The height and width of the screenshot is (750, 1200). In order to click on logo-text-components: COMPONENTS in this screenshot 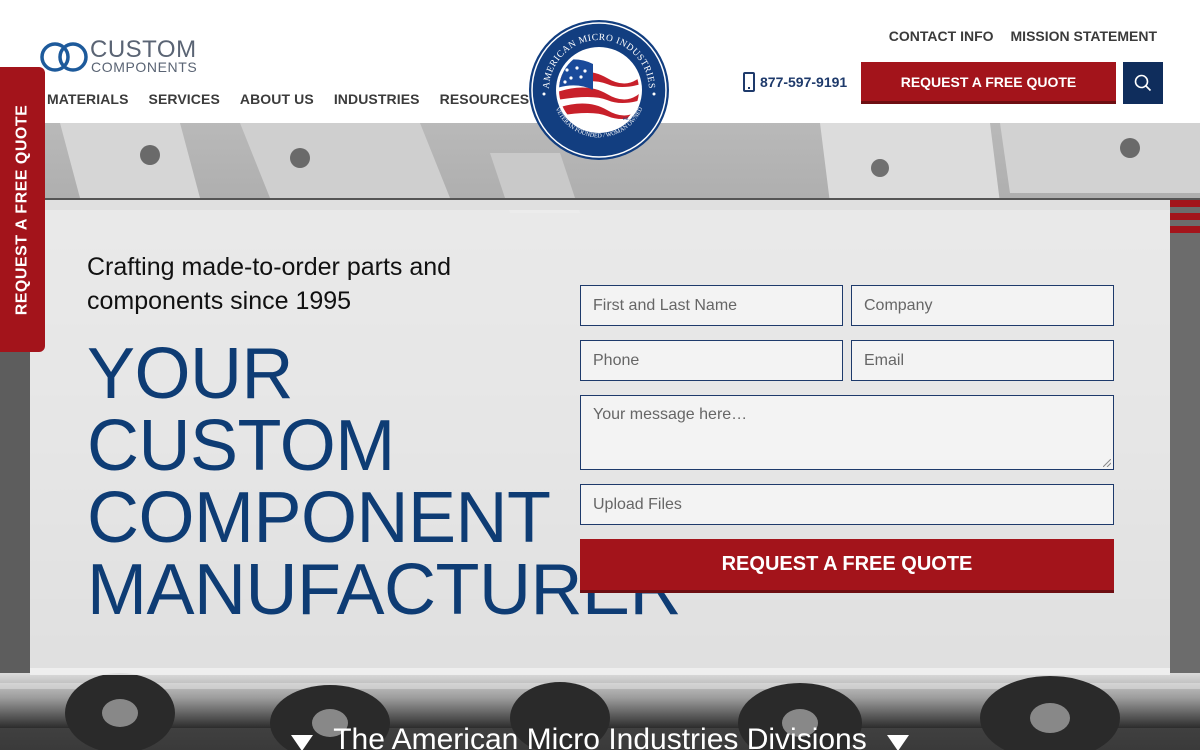, I will do `click(144, 67)`.